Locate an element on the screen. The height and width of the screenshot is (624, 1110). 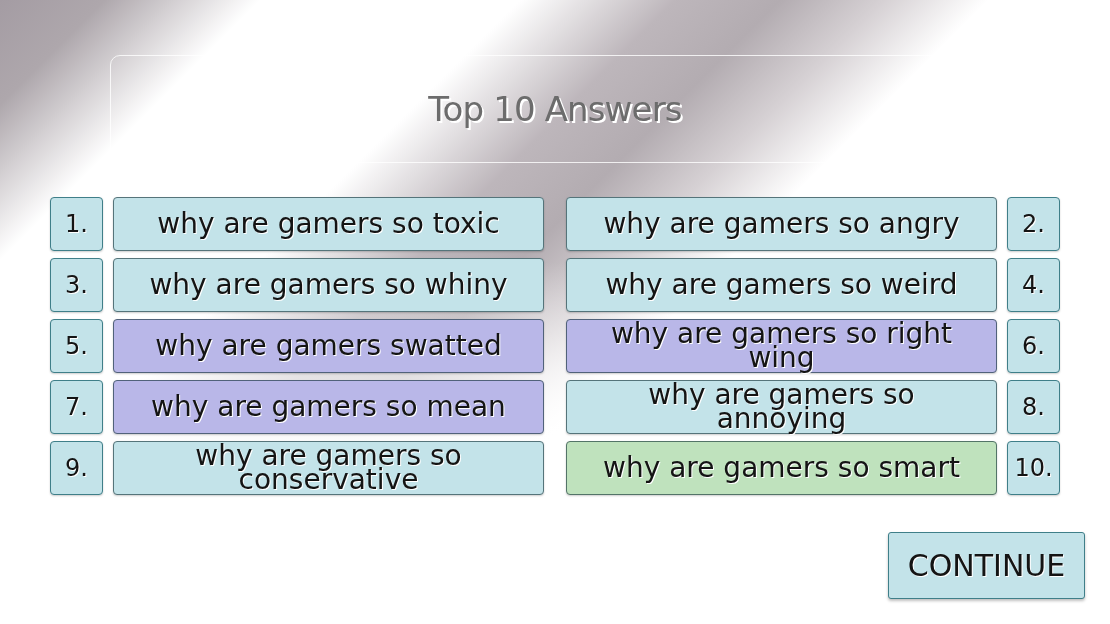
answer-tile: why are gamers so annoying is located at coordinates (781, 407).